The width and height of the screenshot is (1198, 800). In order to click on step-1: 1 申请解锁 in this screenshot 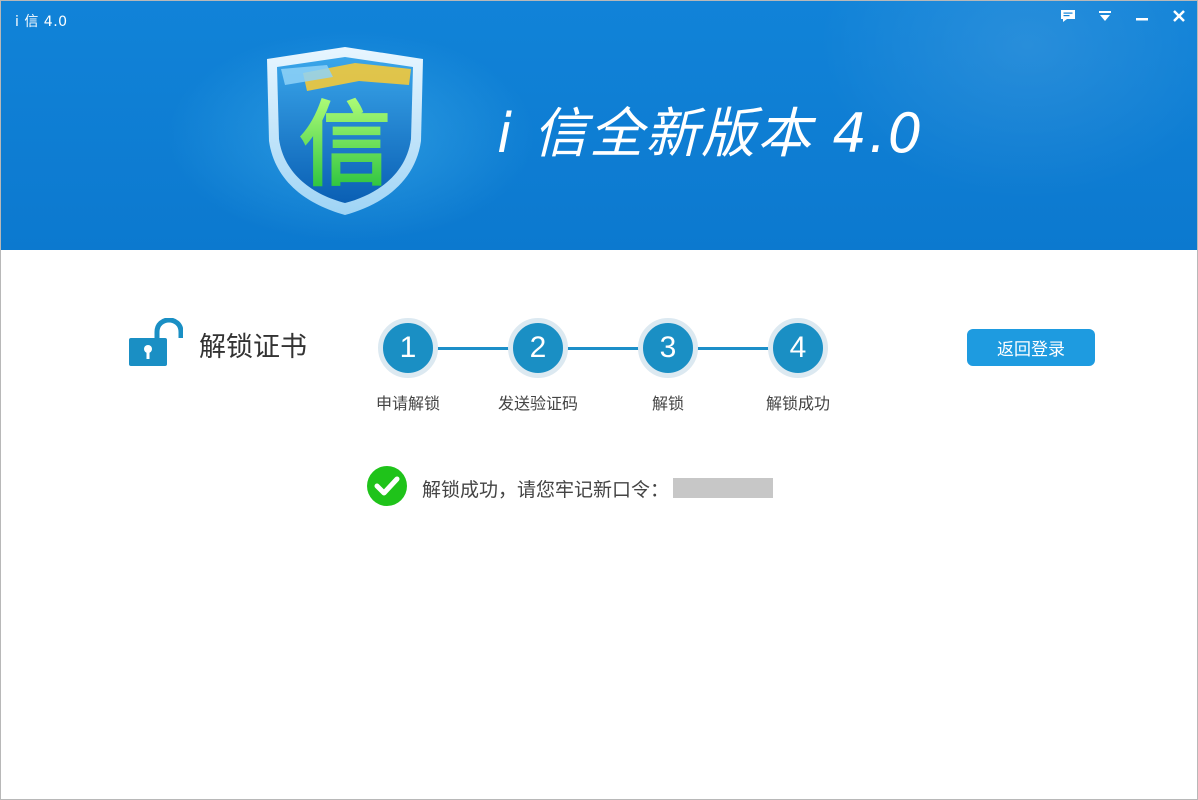, I will do `click(408, 365)`.